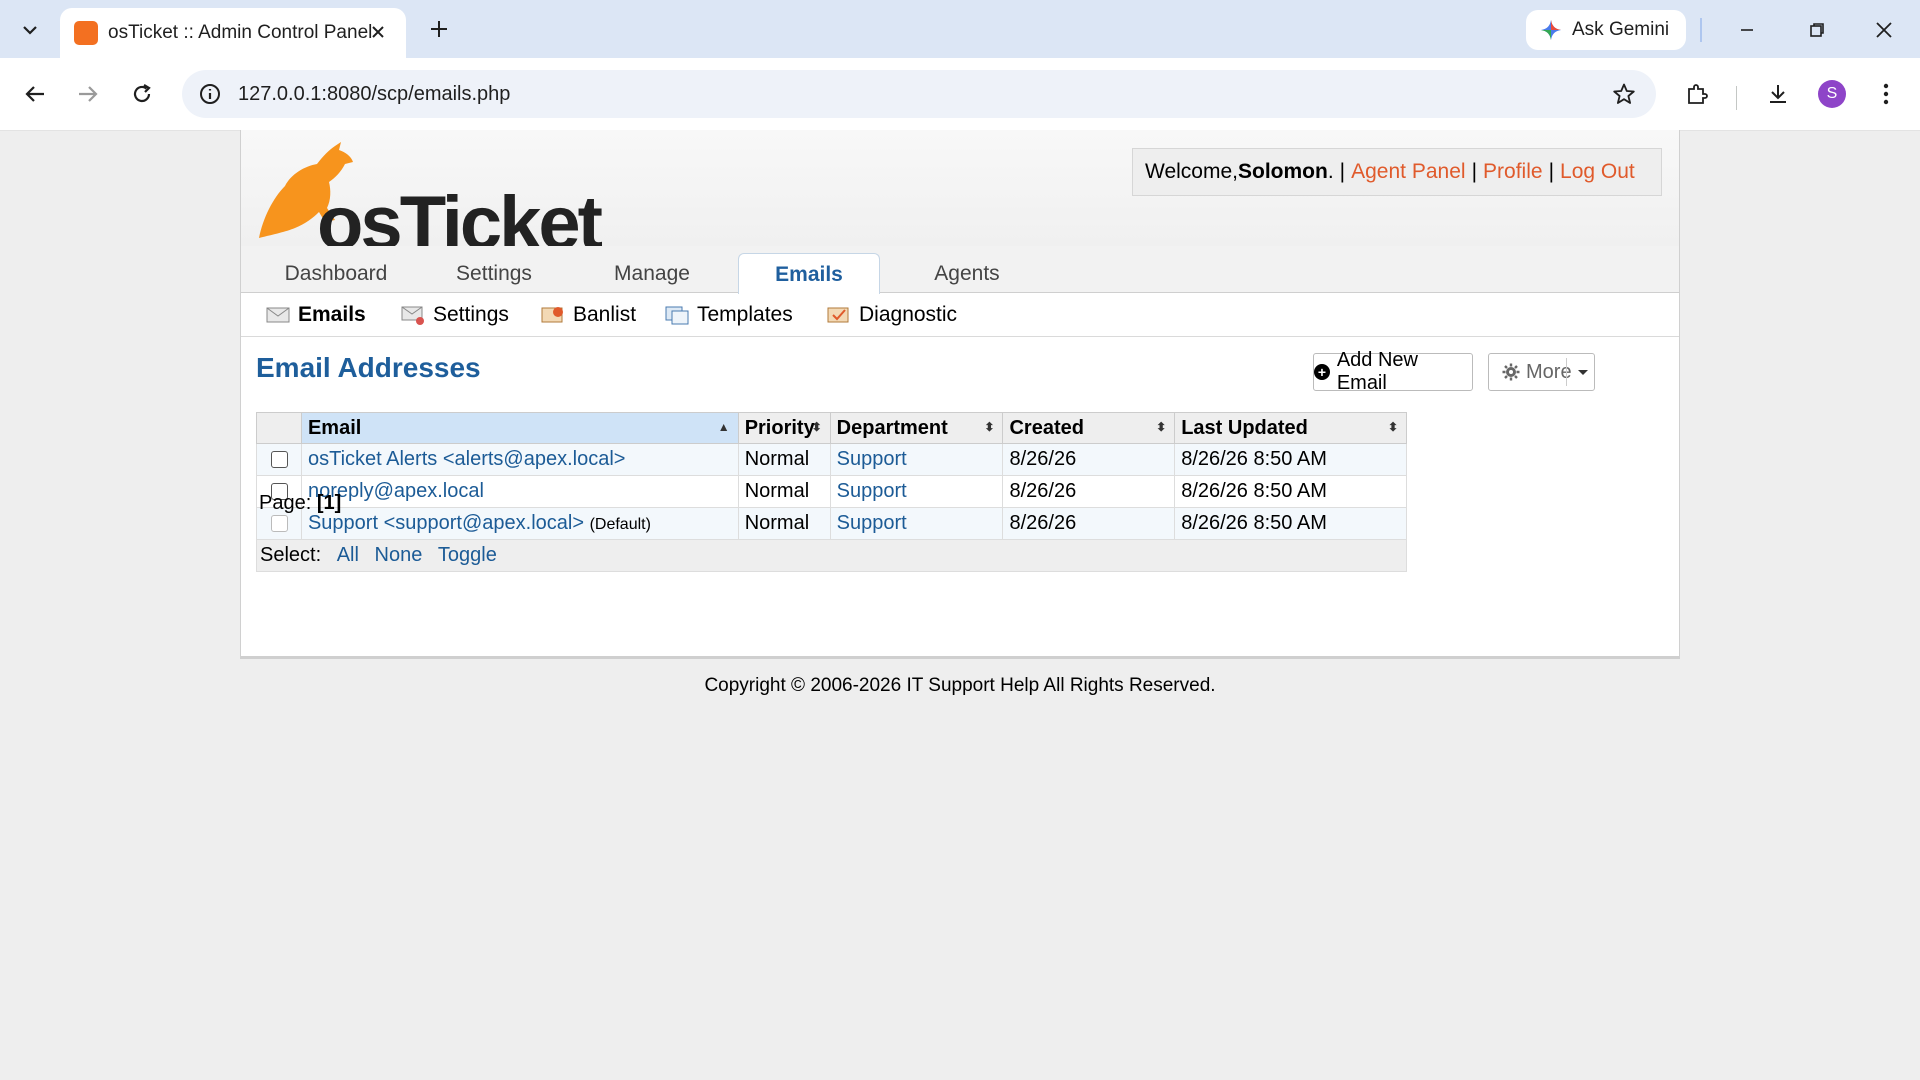 Image resolution: width=1920 pixels, height=1080 pixels. Describe the element at coordinates (378, 32) in the screenshot. I see `close-tab-icon` at that location.